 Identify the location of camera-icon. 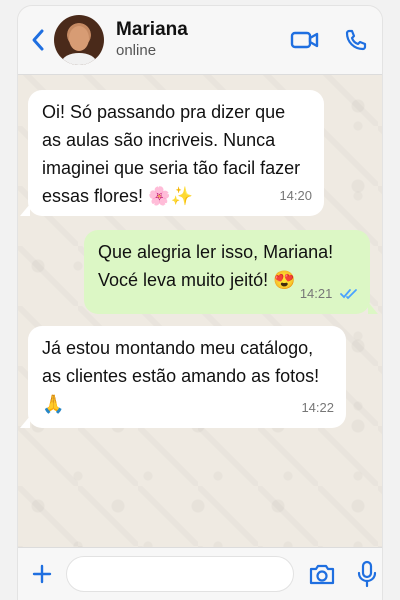
(322, 574).